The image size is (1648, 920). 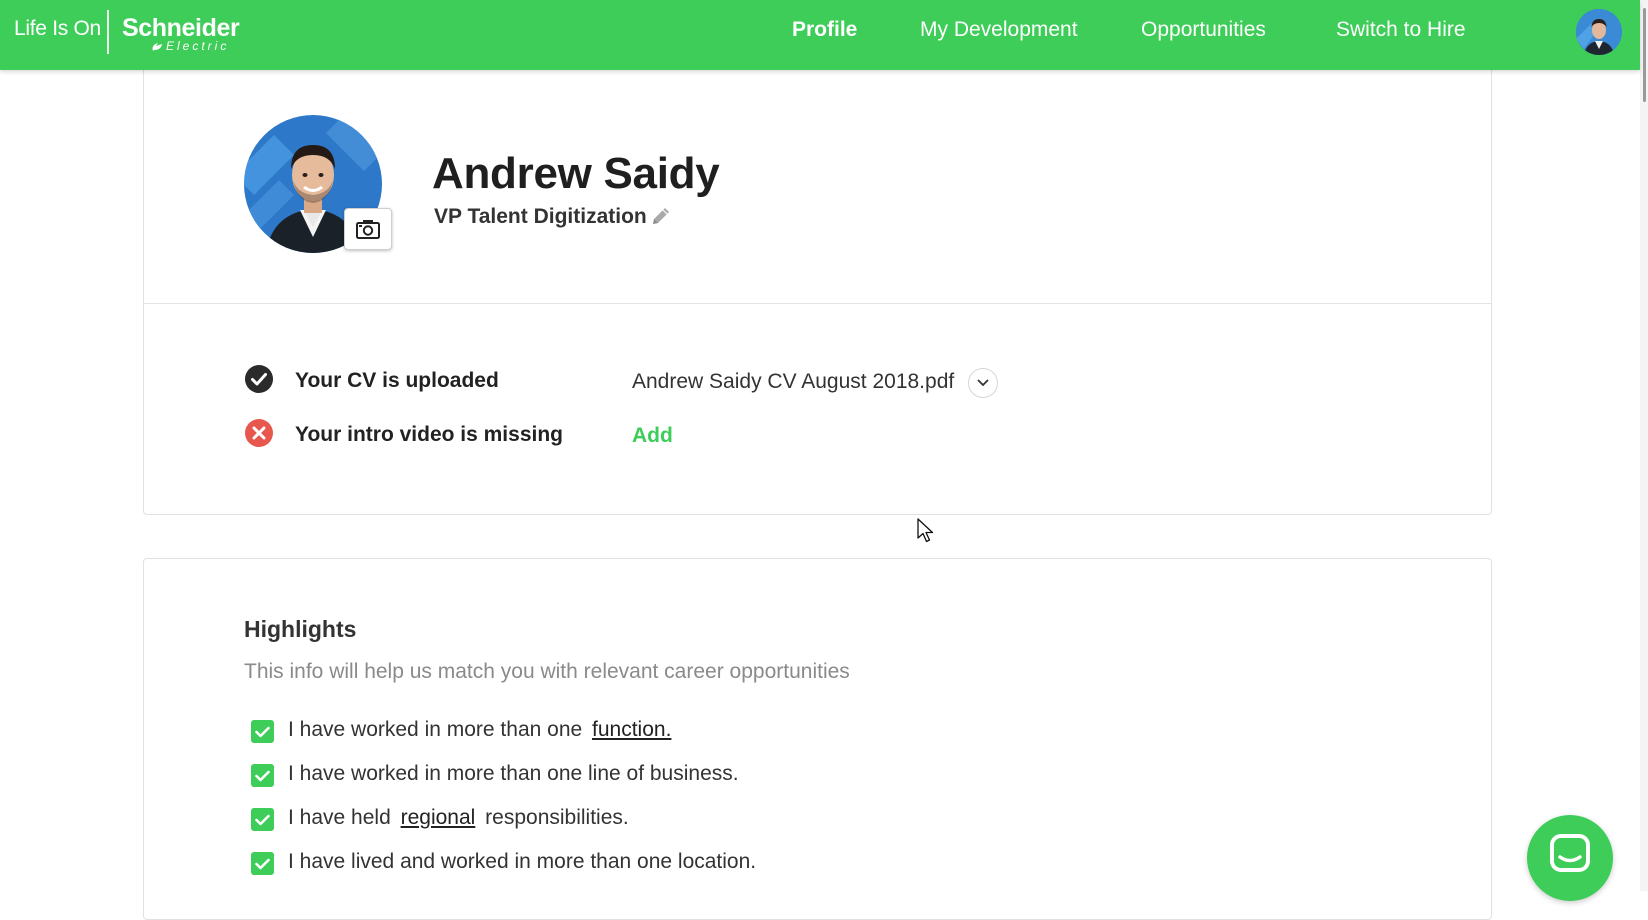 I want to click on chevron-down-icon, so click(x=983, y=383).